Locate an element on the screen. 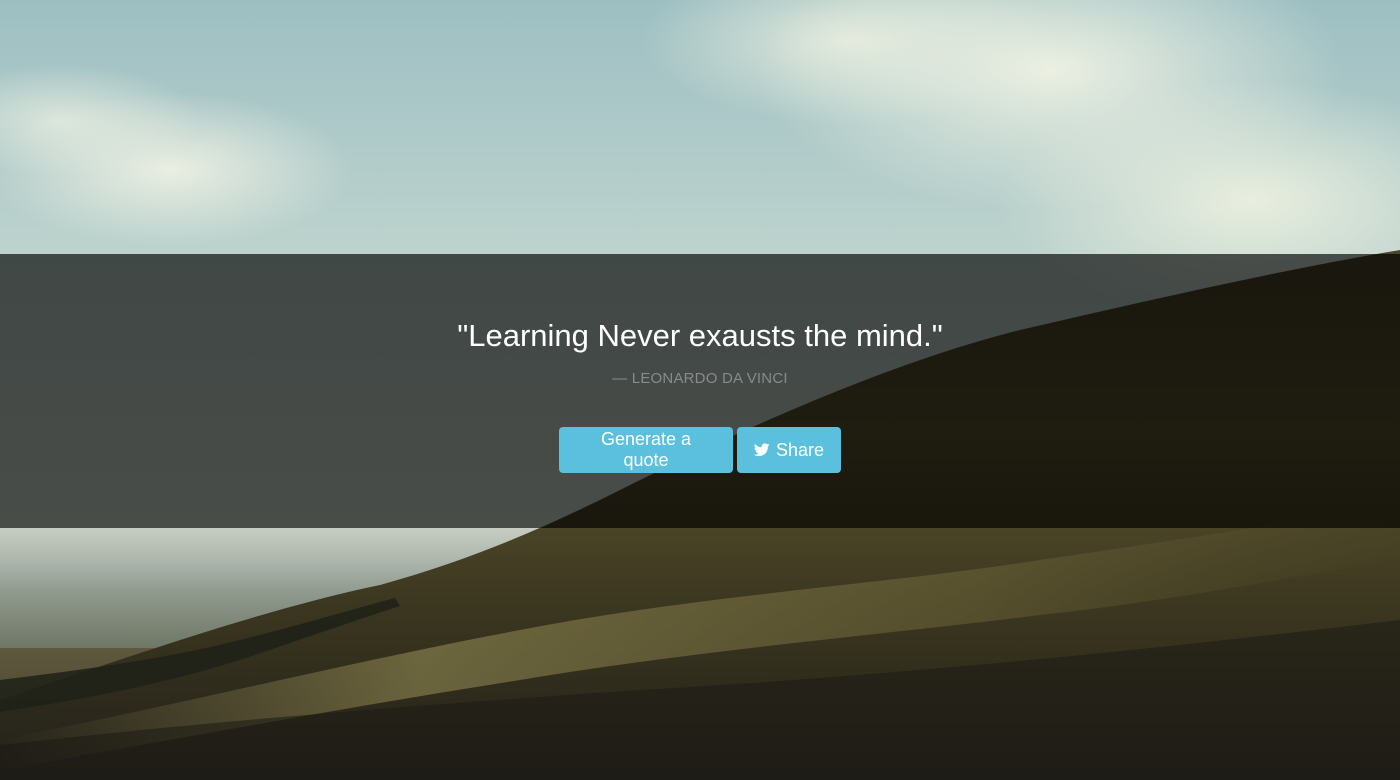 The width and height of the screenshot is (1400, 780). share-button: Share is located at coordinates (789, 450).